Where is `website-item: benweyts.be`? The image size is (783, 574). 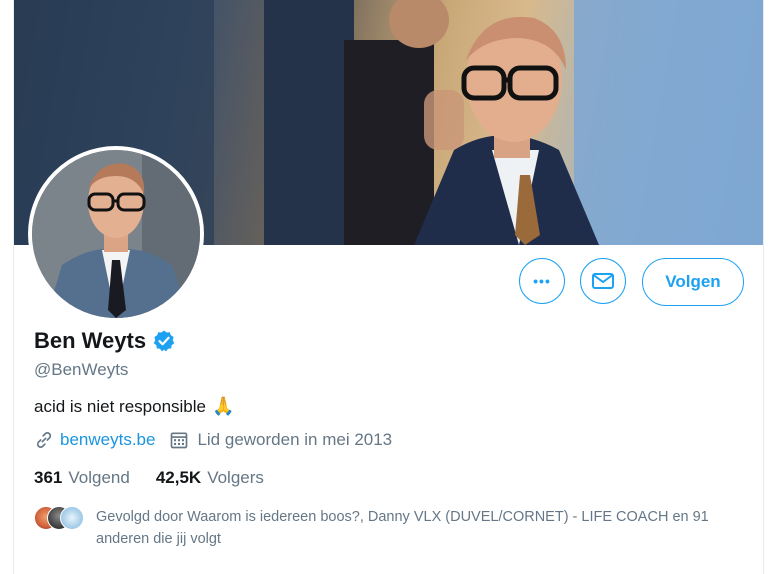 website-item: benweyts.be is located at coordinates (94, 440).